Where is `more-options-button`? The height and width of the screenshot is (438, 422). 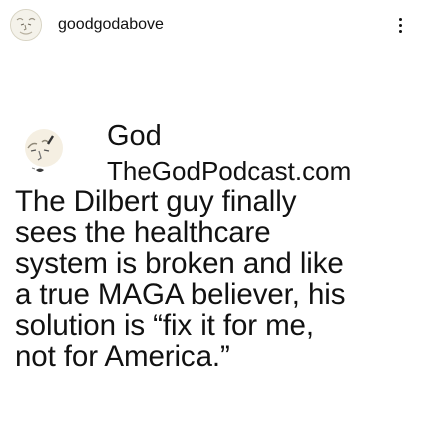 more-options-button is located at coordinates (400, 25).